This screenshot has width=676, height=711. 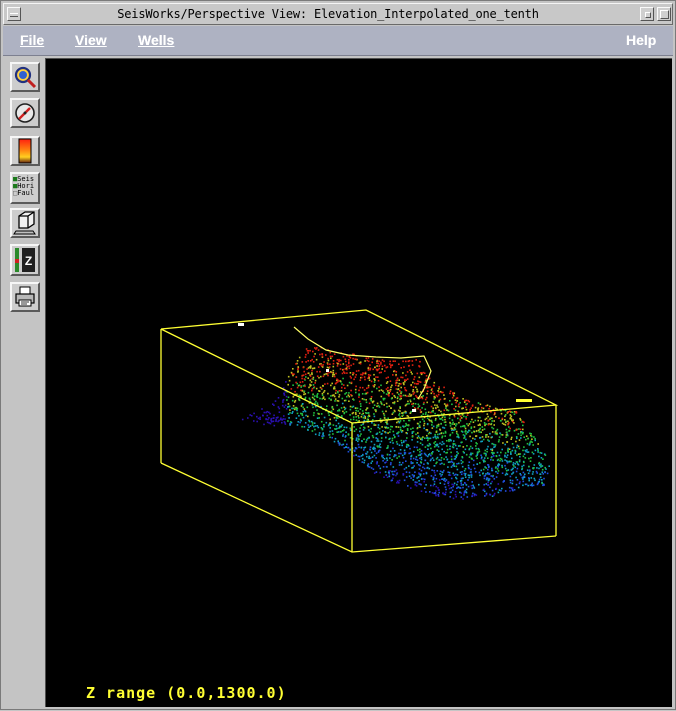 I want to click on menu-bar: File View Wells Help, so click(x=338, y=41).